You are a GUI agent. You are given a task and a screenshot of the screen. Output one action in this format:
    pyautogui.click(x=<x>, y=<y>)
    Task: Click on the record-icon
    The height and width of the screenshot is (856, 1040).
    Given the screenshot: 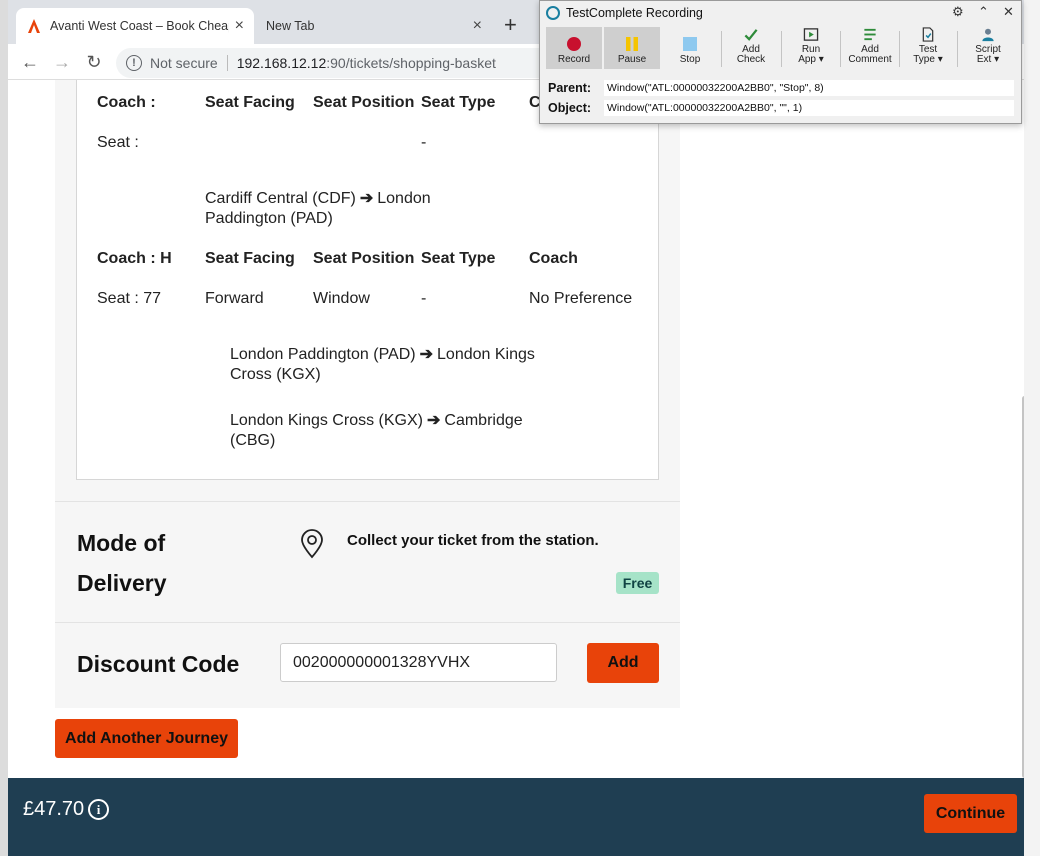 What is the action you would take?
    pyautogui.click(x=574, y=44)
    